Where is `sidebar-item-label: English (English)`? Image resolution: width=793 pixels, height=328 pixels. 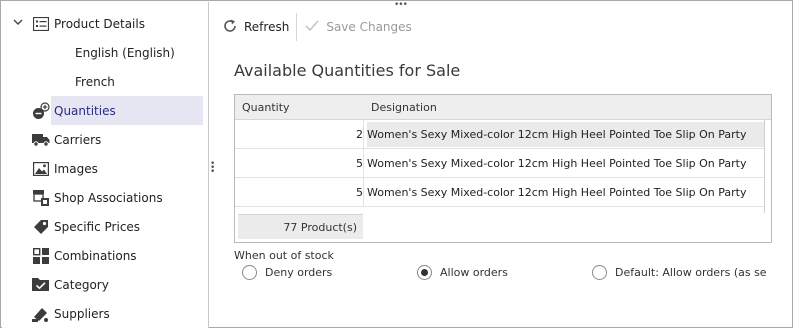
sidebar-item-label: English (English) is located at coordinates (125, 52).